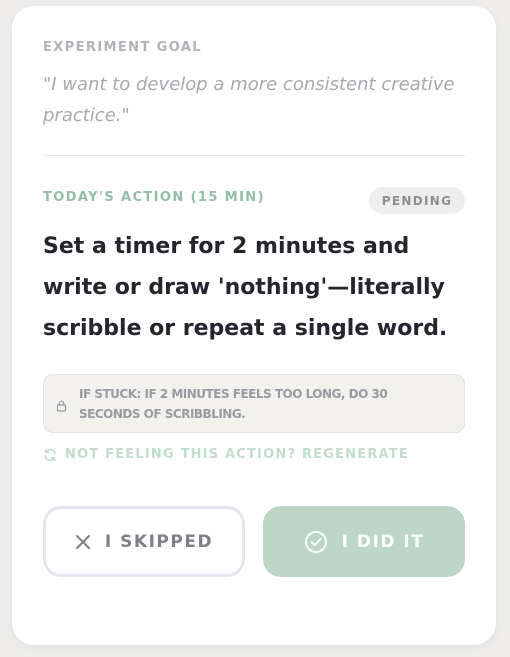 The width and height of the screenshot is (510, 657). Describe the element at coordinates (83, 542) in the screenshot. I see `close-icon` at that location.